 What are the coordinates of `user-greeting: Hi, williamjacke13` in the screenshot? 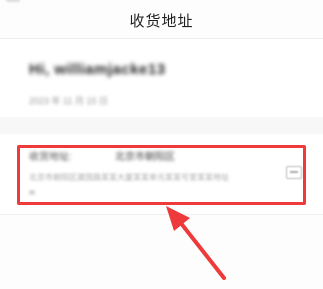 It's located at (97, 69).